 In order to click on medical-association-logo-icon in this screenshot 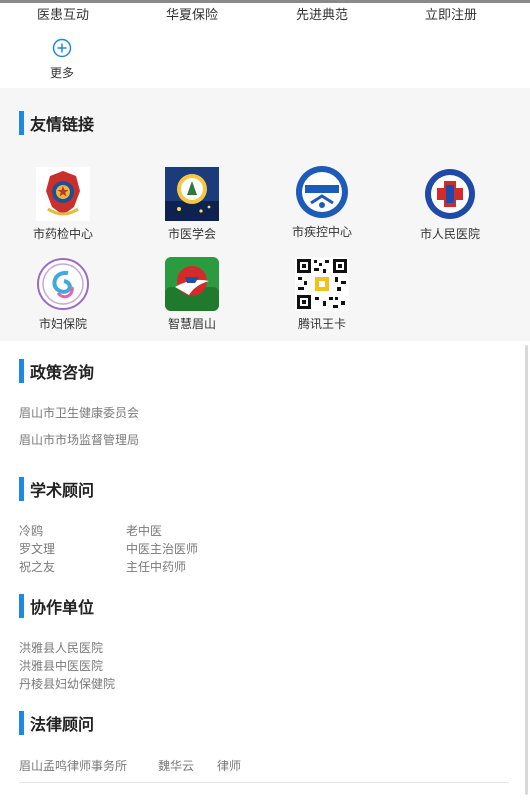, I will do `click(192, 194)`.